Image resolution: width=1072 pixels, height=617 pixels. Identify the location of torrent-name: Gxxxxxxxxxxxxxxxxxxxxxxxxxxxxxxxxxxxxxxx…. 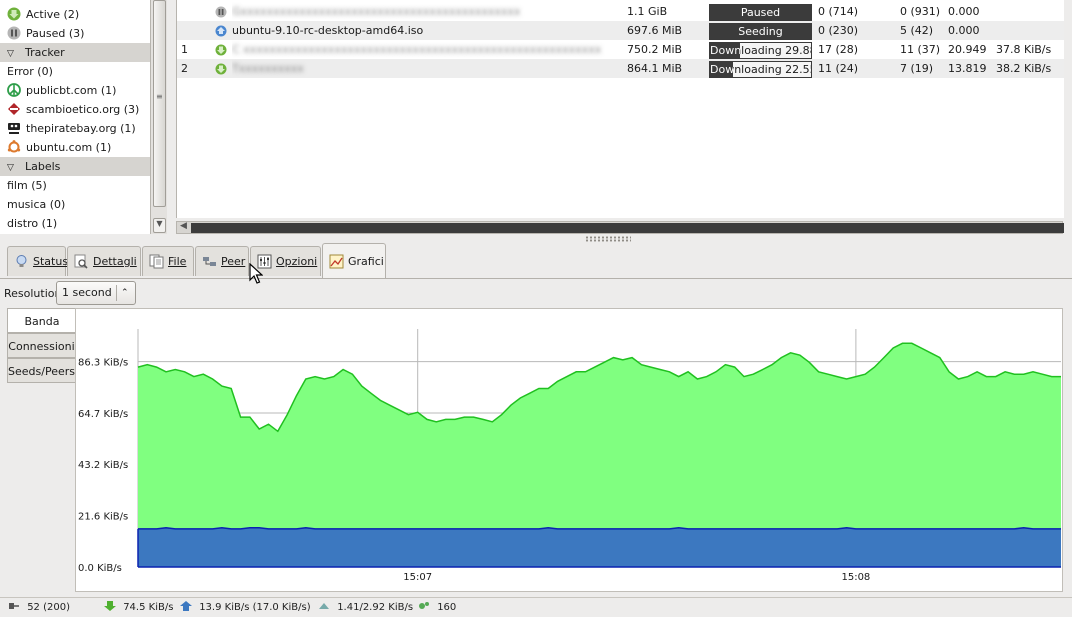
(376, 11).